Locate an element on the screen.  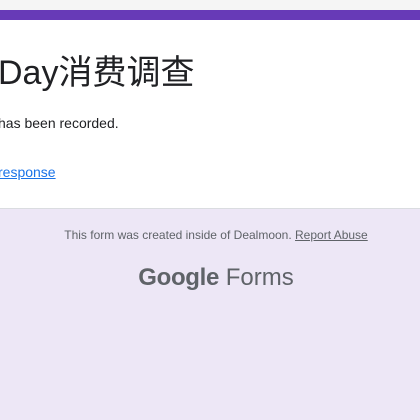
form-header-accent-bar is located at coordinates (210, 15).